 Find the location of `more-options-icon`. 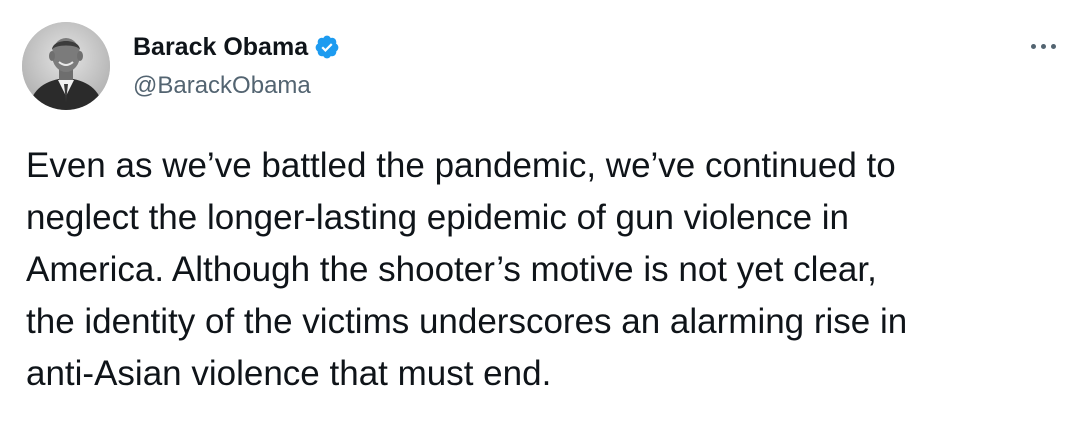

more-options-icon is located at coordinates (1043, 46).